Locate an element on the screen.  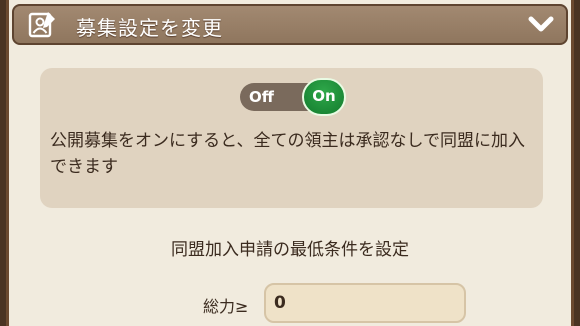
power-label: 総力≥ is located at coordinates (226, 306).